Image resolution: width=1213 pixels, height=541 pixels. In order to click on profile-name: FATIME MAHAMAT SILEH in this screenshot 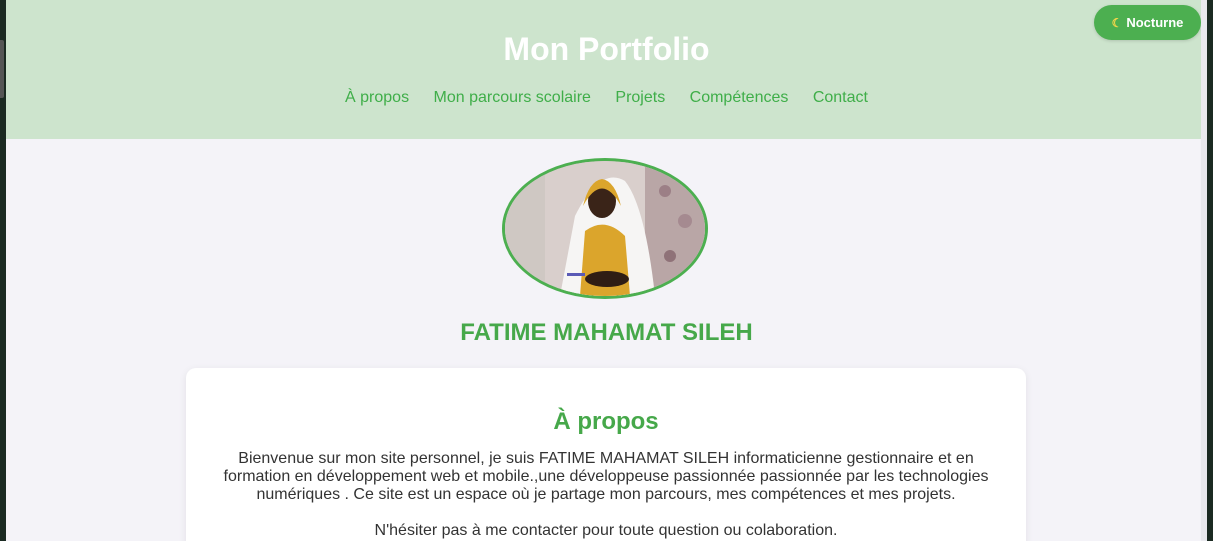, I will do `click(606, 332)`.